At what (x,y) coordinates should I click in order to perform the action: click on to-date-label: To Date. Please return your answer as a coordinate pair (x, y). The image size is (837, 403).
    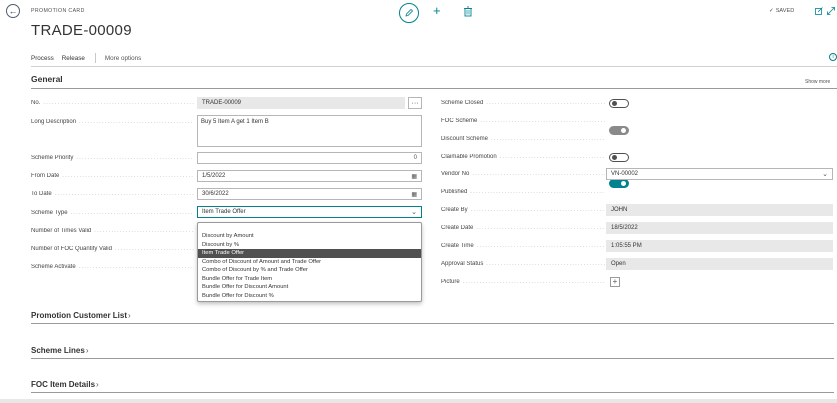
    Looking at the image, I should click on (112, 194).